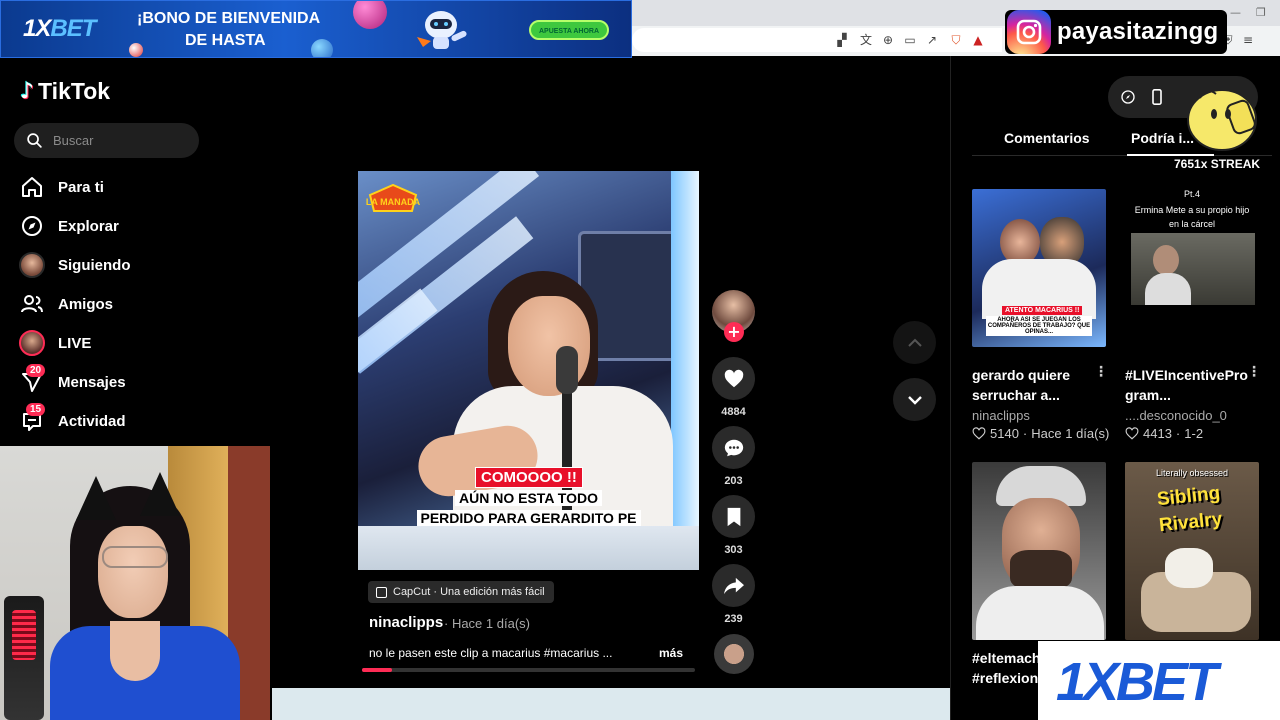 Image resolution: width=1280 pixels, height=720 pixels. I want to click on video-time: · Hace 1 día(s), so click(487, 623).